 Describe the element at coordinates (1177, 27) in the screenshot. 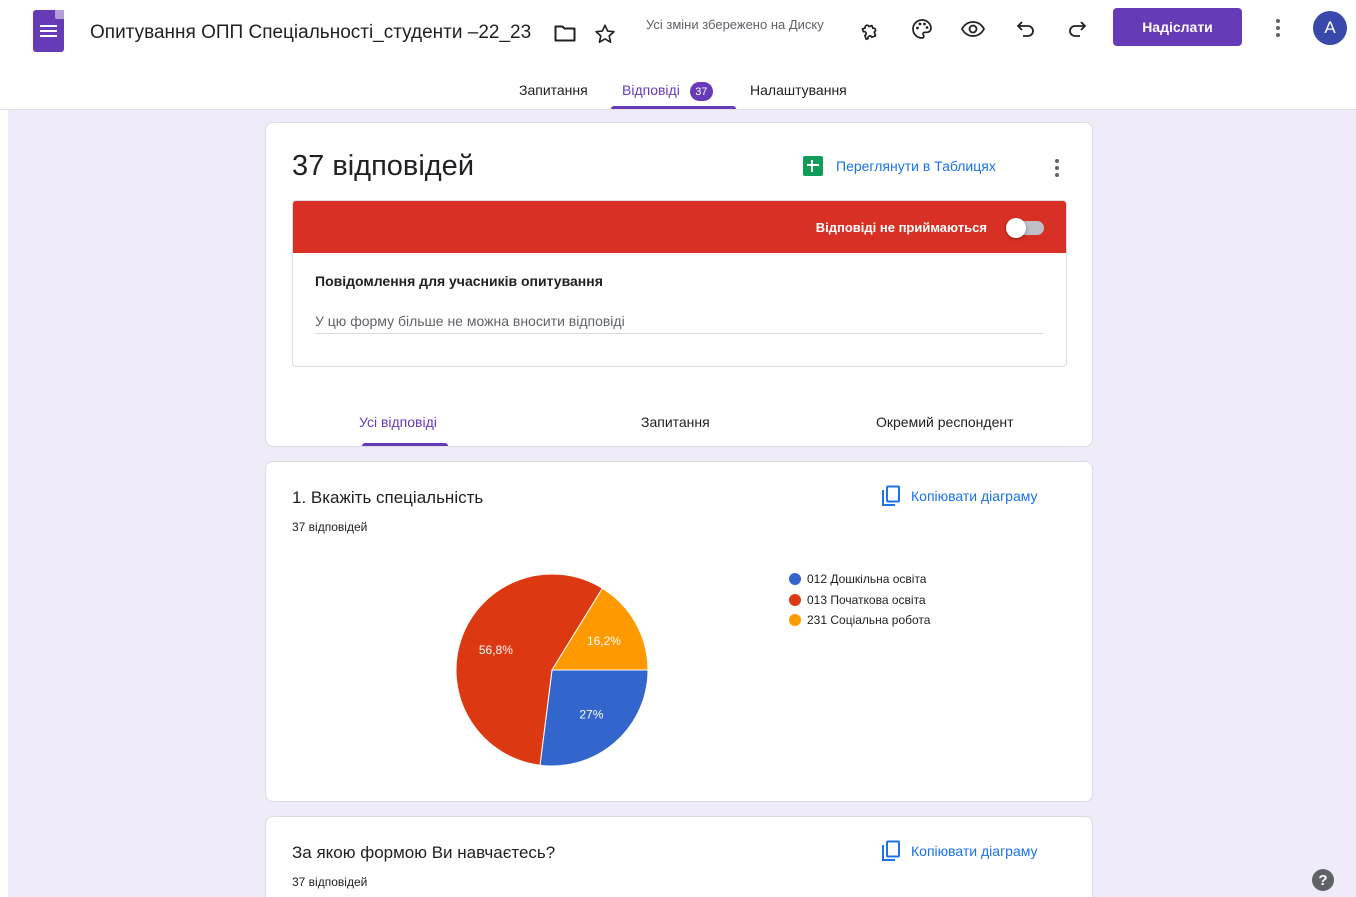

I see `send-button: Надіслати` at that location.